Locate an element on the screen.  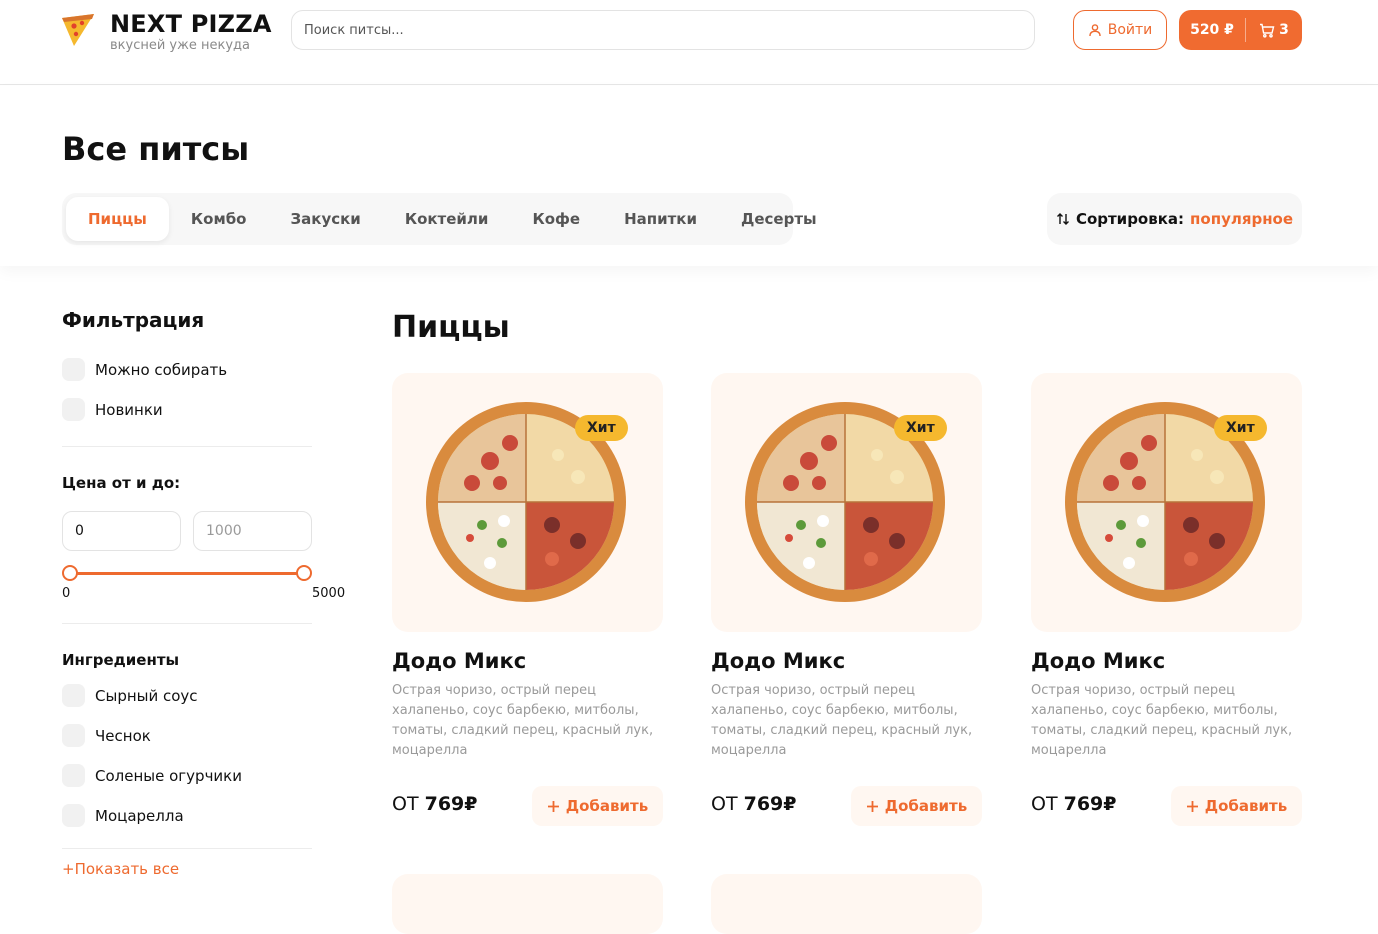
login-label: Войти is located at coordinates (1130, 30).